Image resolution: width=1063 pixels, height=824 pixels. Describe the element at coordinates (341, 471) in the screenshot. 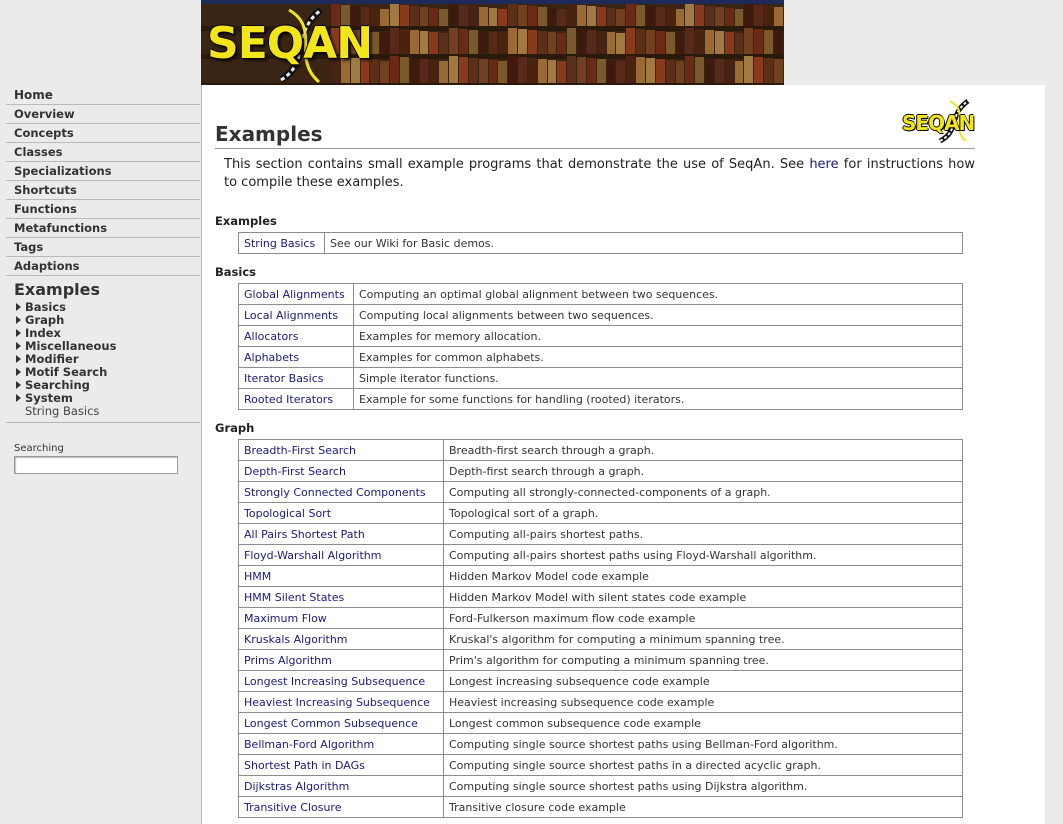

I see `example-link: Depth-First Search` at that location.